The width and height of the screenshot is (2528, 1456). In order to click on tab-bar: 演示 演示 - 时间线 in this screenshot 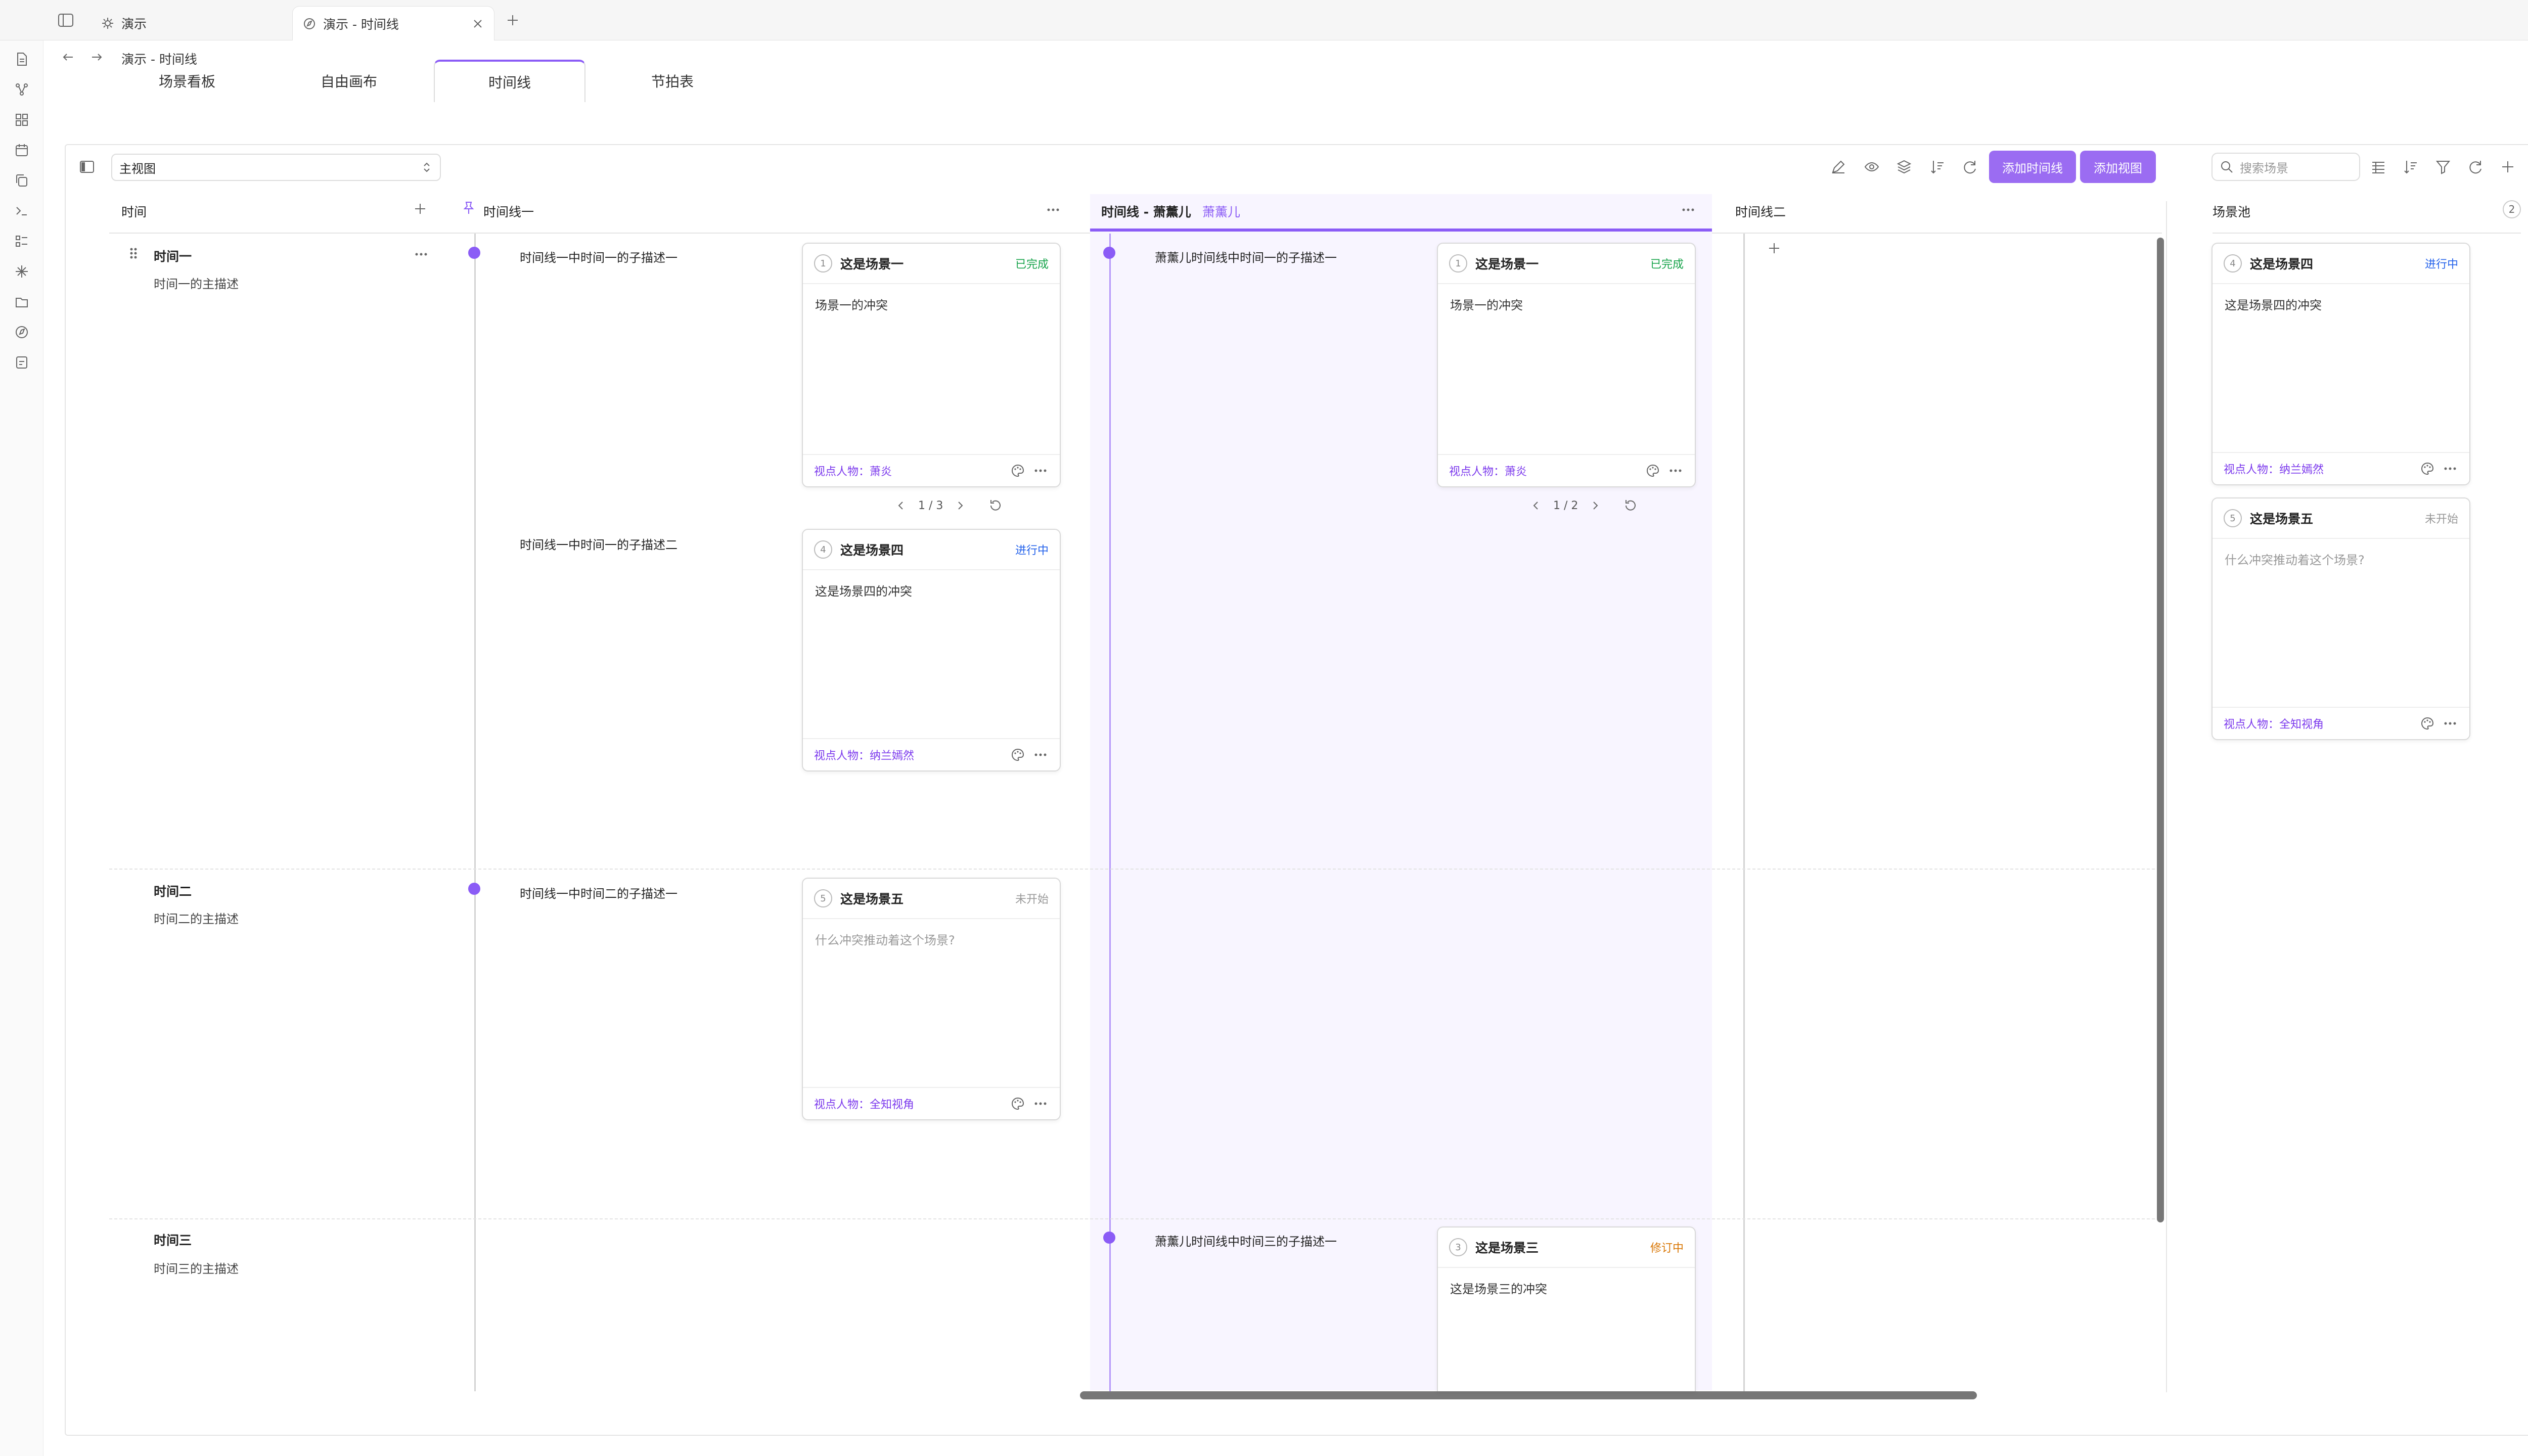, I will do `click(1264, 20)`.